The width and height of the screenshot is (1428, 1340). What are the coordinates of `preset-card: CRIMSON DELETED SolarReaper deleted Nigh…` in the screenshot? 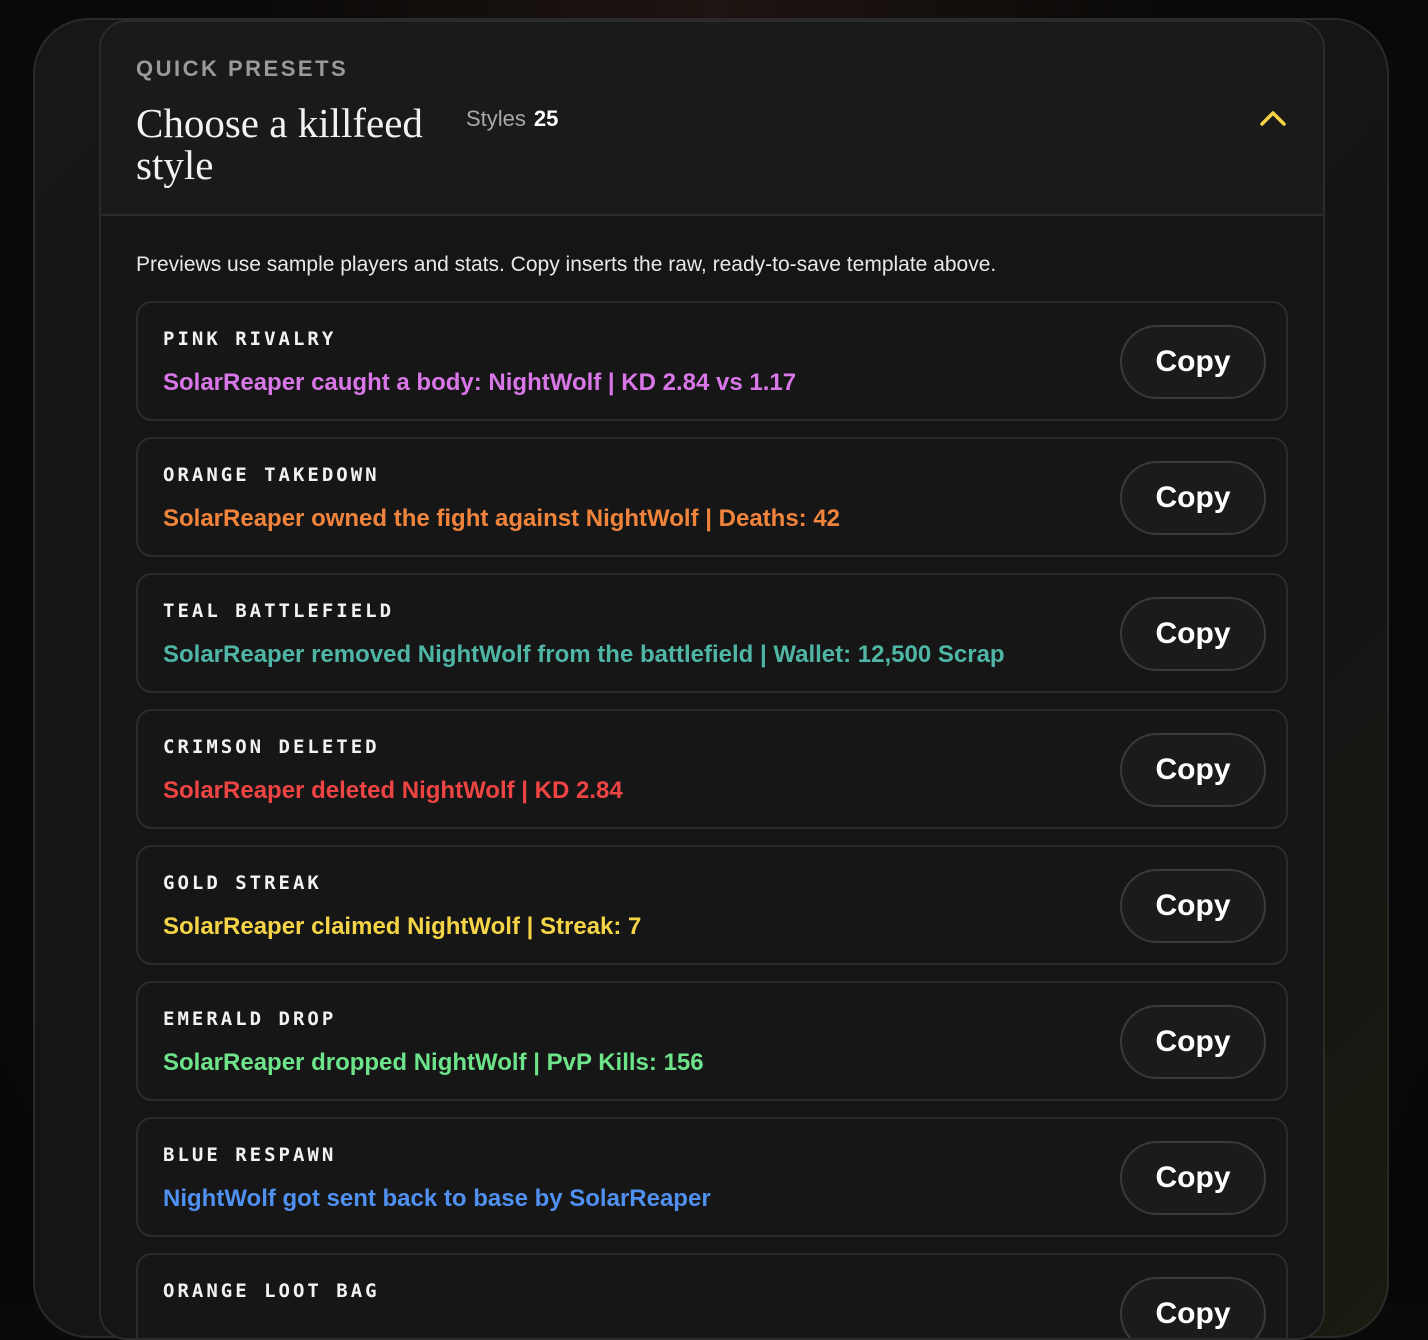 It's located at (712, 769).